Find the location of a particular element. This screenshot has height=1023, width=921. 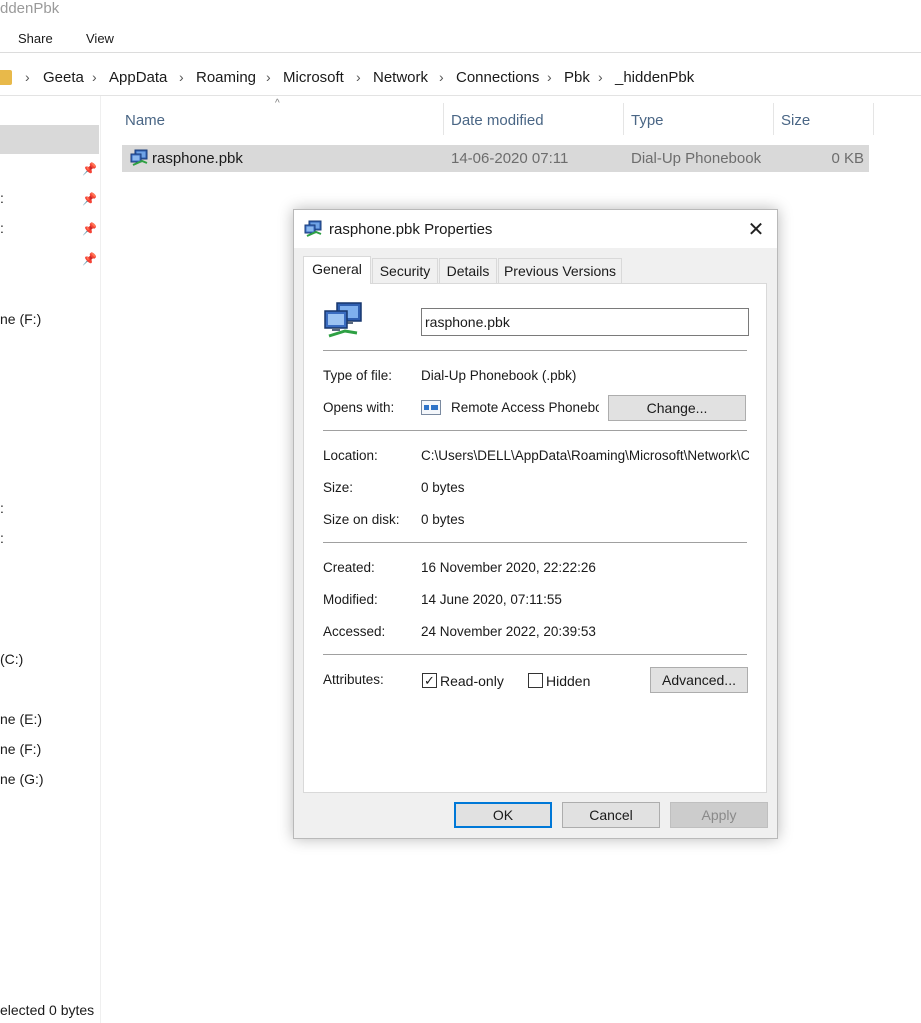

tab-details: Details is located at coordinates (468, 270).